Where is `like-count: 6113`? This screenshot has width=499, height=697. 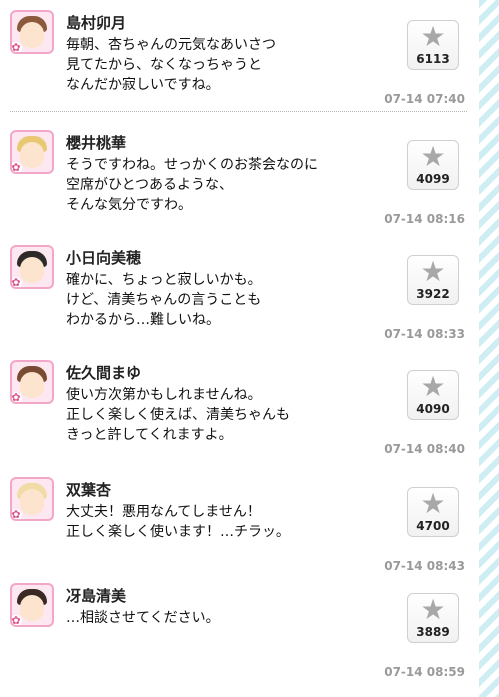 like-count: 6113 is located at coordinates (433, 59).